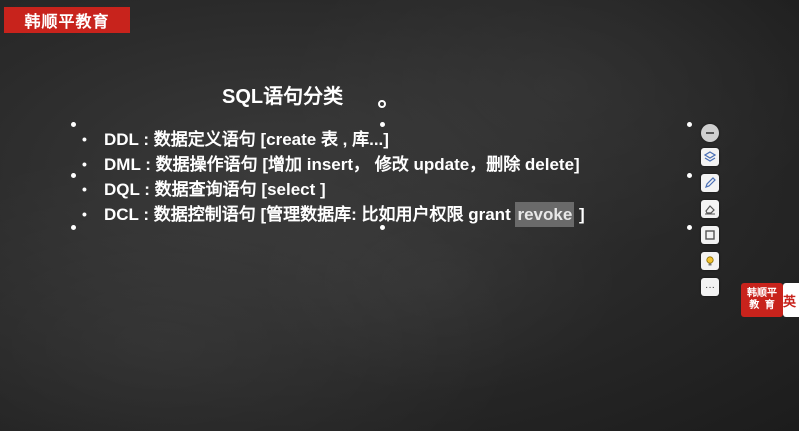  Describe the element at coordinates (73, 124) in the screenshot. I see `resize-handle-top-left` at that location.